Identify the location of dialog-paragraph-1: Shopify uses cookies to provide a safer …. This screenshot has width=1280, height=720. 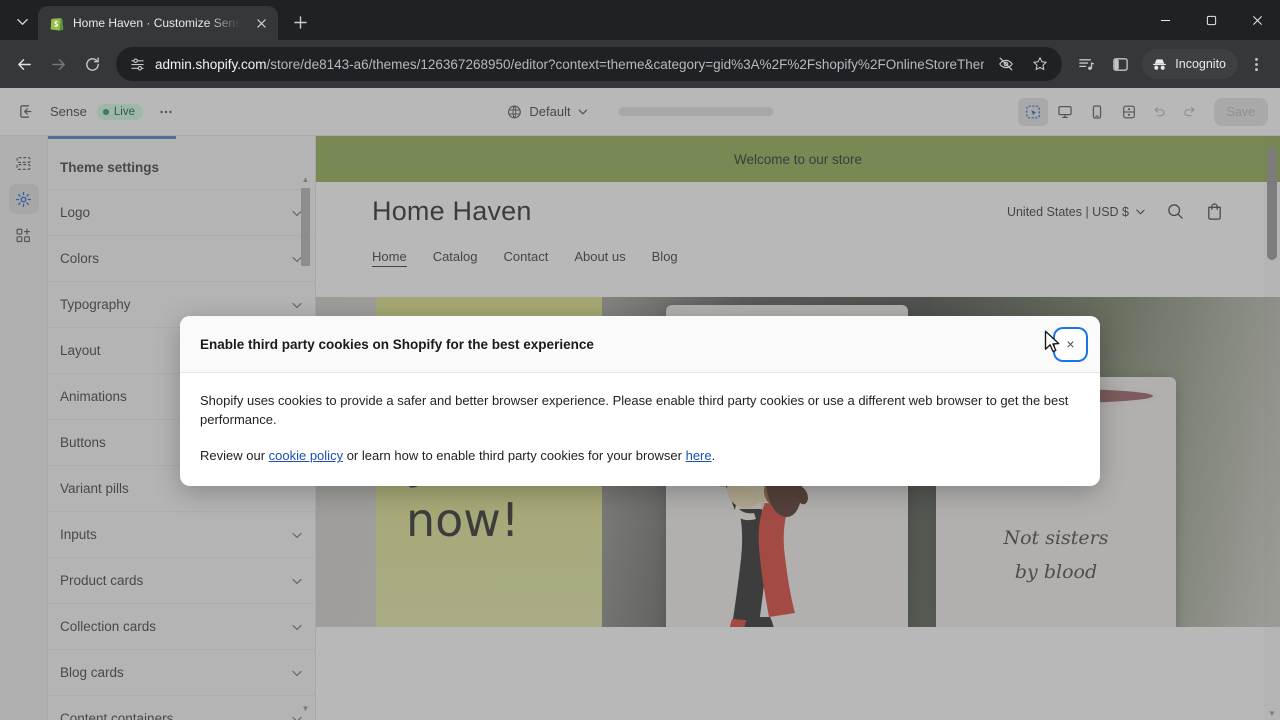
(634, 410).